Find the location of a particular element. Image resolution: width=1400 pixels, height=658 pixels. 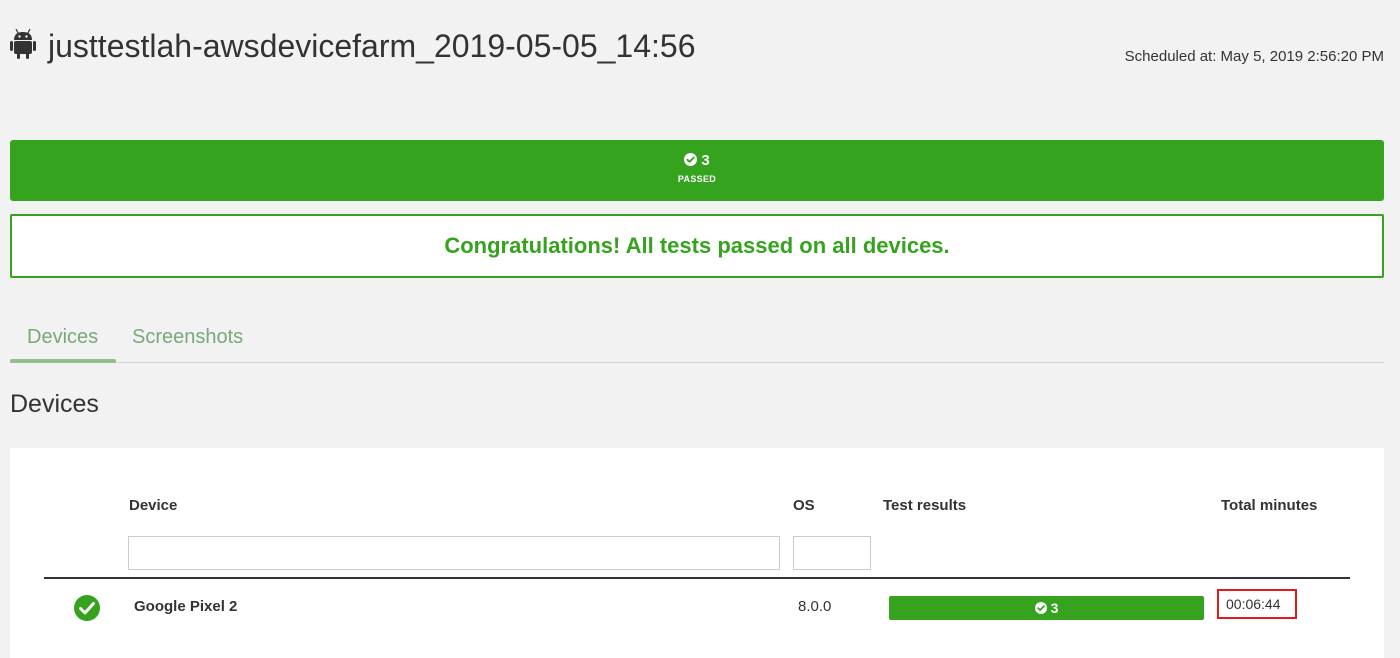

scheduled-time: Scheduled at: May 5, 2019 2:56:20 PM is located at coordinates (1254, 56).